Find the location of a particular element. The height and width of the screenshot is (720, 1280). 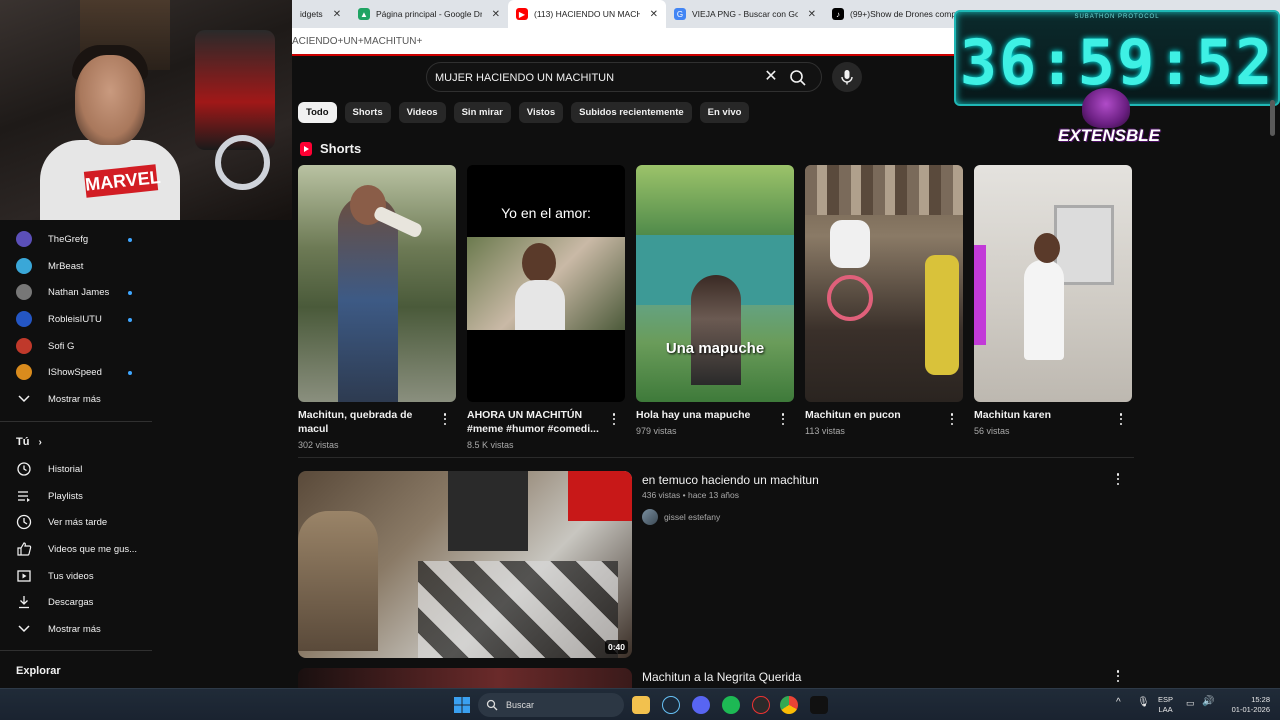

short-overlay-text: Yo en el amor: is located at coordinates (546, 213).